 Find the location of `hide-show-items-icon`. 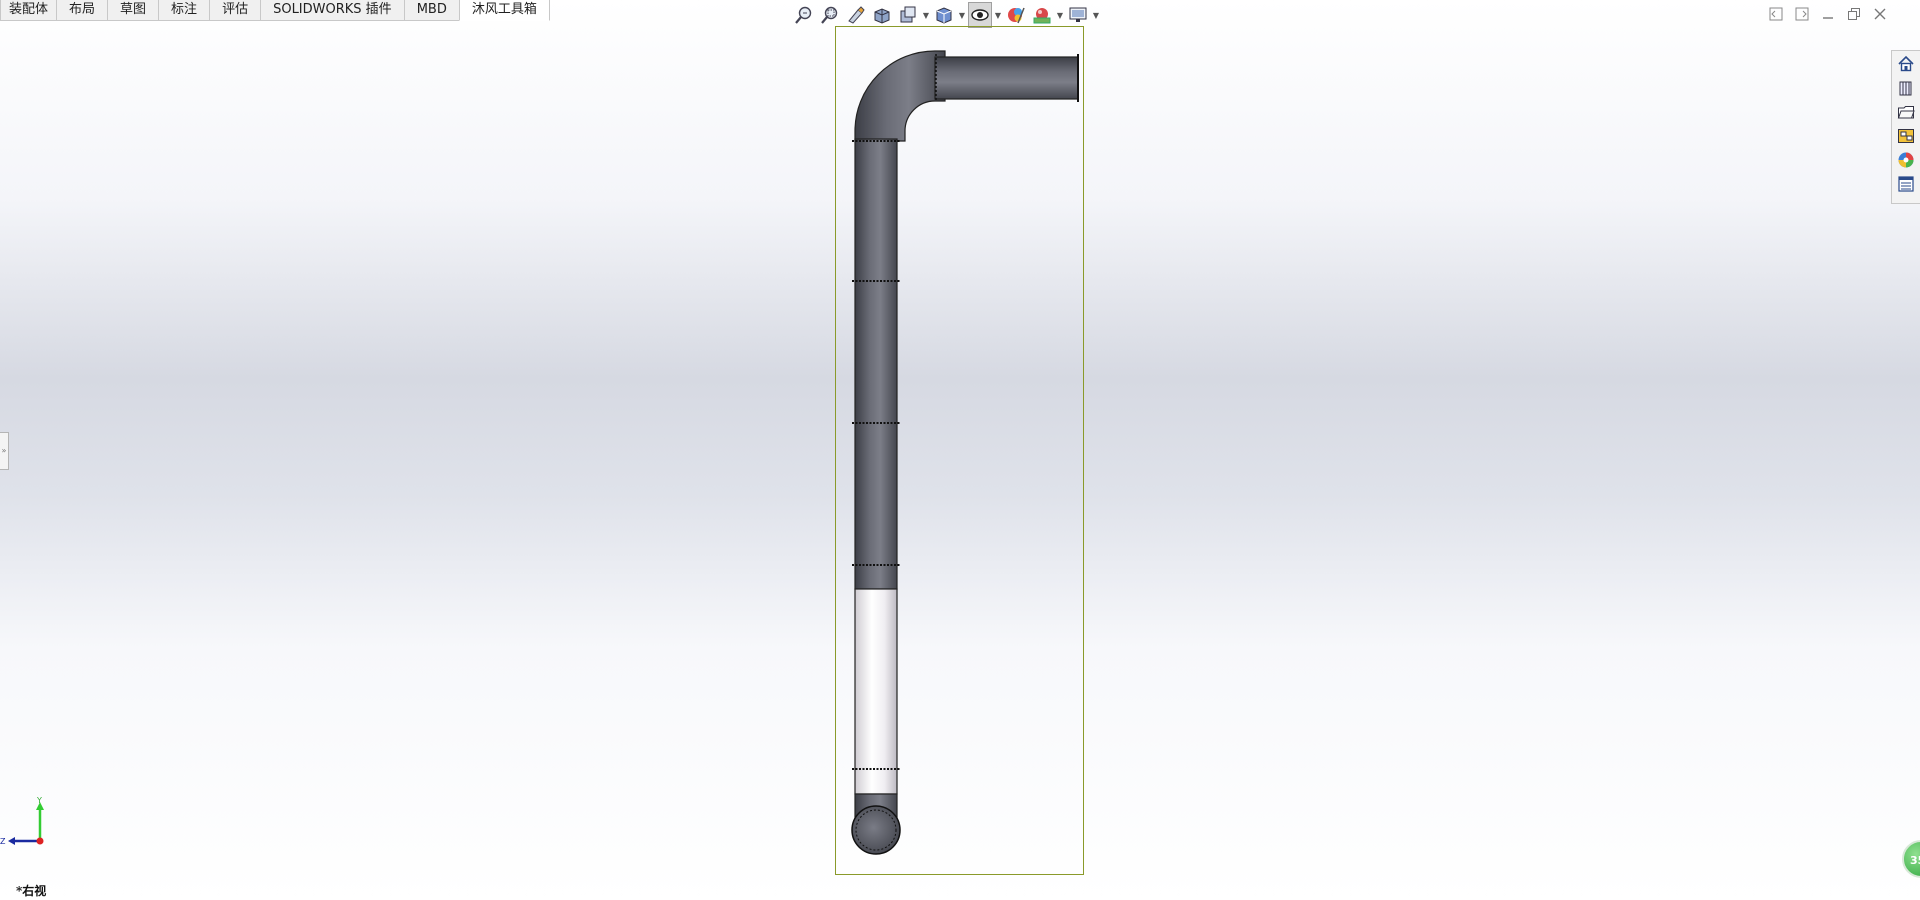

hide-show-items-icon is located at coordinates (980, 15).